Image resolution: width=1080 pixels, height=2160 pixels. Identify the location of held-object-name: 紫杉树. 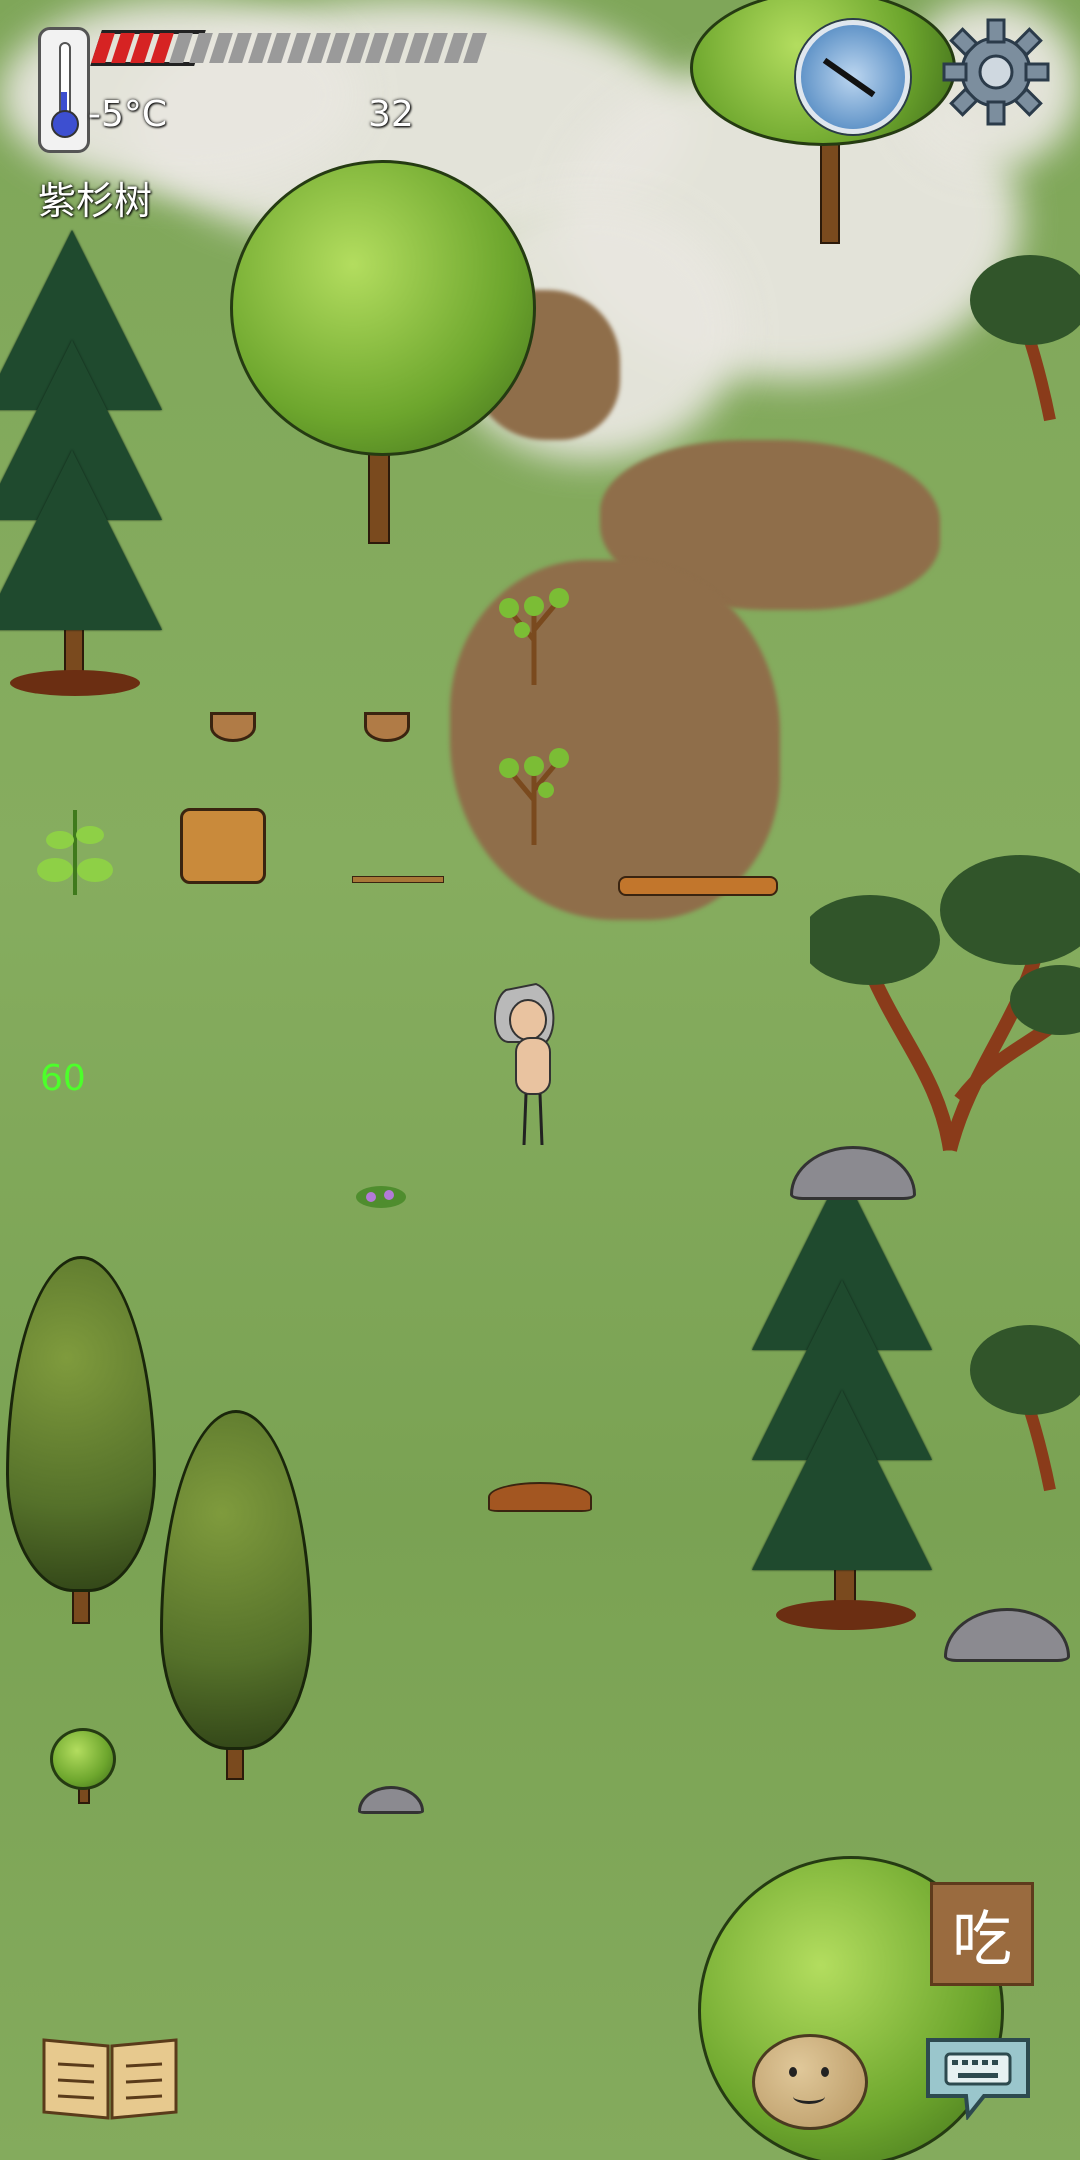
(95, 201).